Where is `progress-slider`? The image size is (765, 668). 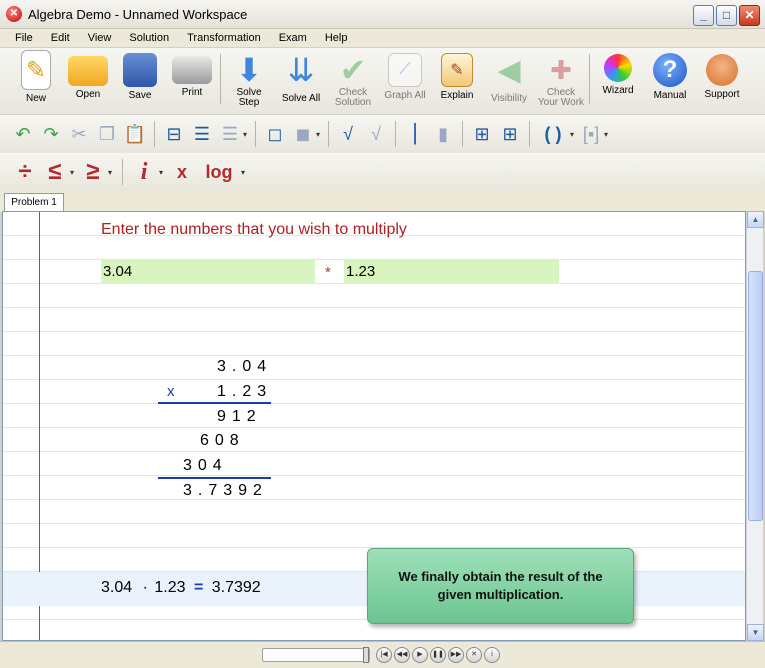
progress-slider is located at coordinates (316, 655).